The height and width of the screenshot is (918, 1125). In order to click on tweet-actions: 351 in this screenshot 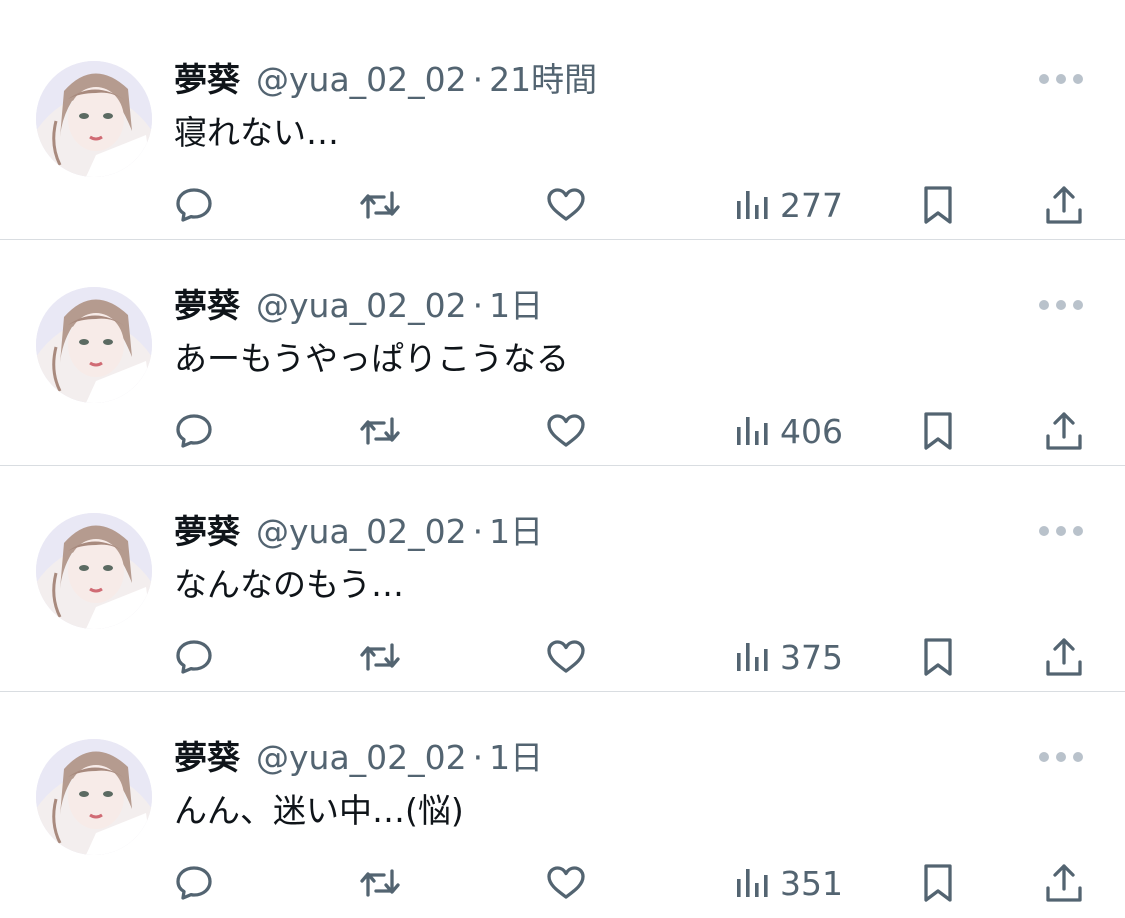, I will do `click(562, 883)`.